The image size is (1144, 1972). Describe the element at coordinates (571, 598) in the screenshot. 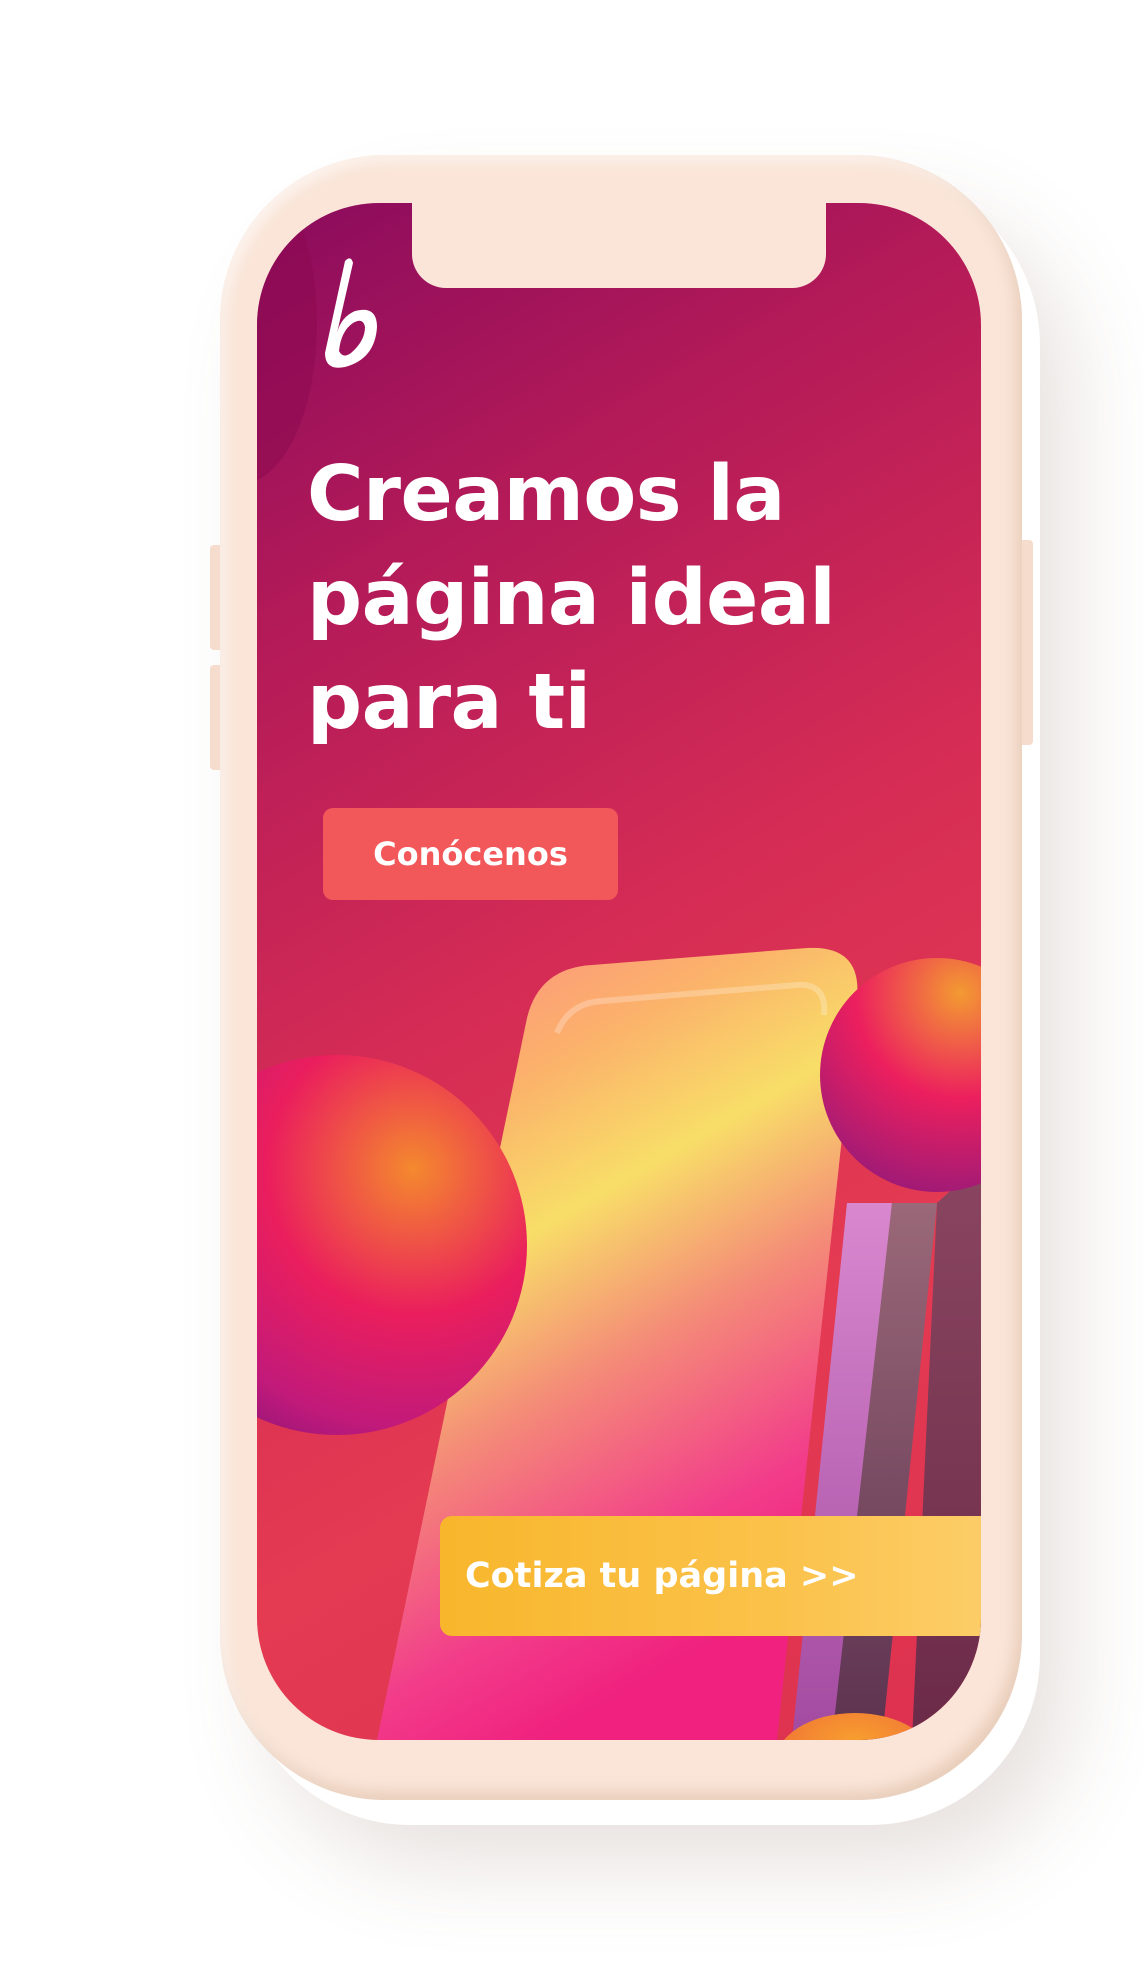

I see `headline-line-2: página ideal` at that location.